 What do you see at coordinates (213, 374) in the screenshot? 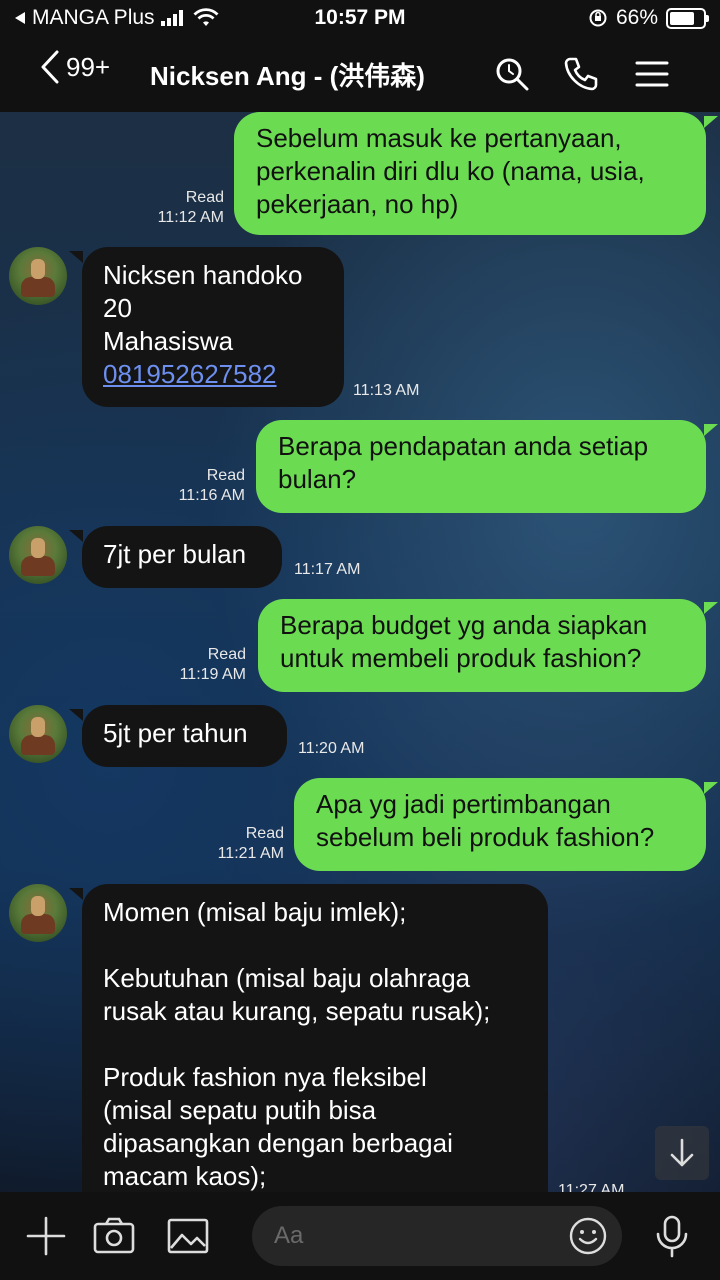
I see `phone-number-link: 081952627582` at bounding box center [213, 374].